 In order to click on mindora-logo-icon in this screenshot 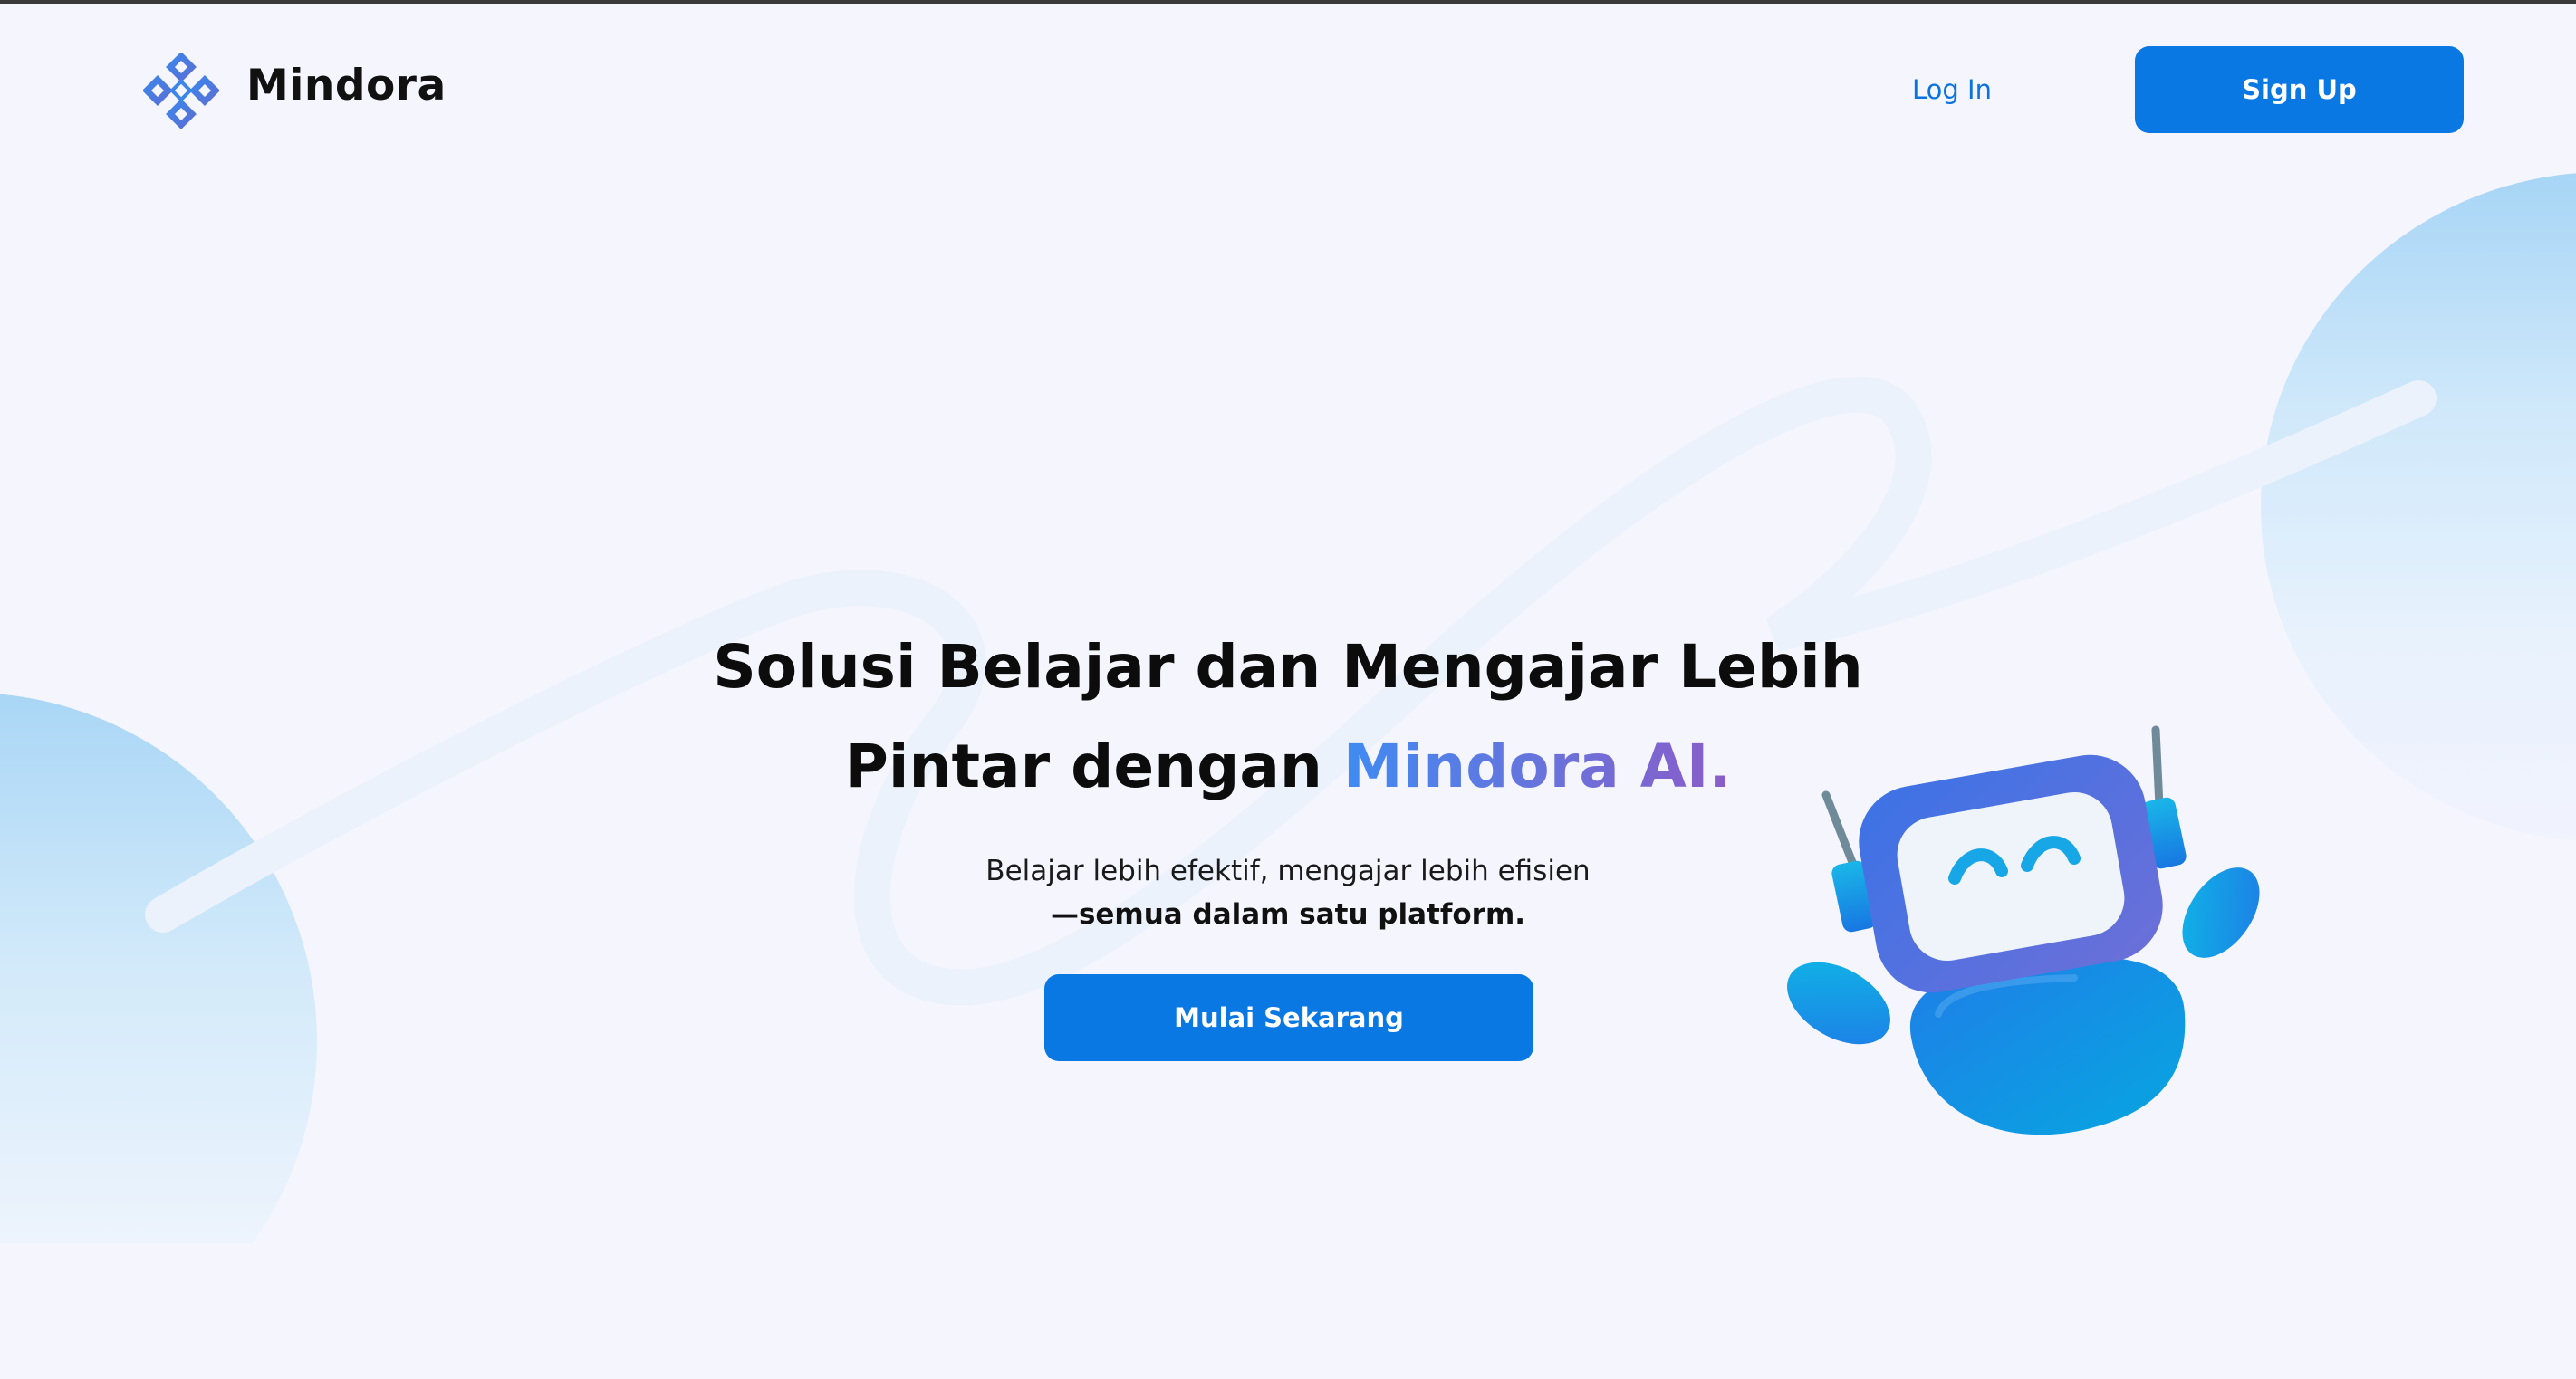, I will do `click(181, 91)`.